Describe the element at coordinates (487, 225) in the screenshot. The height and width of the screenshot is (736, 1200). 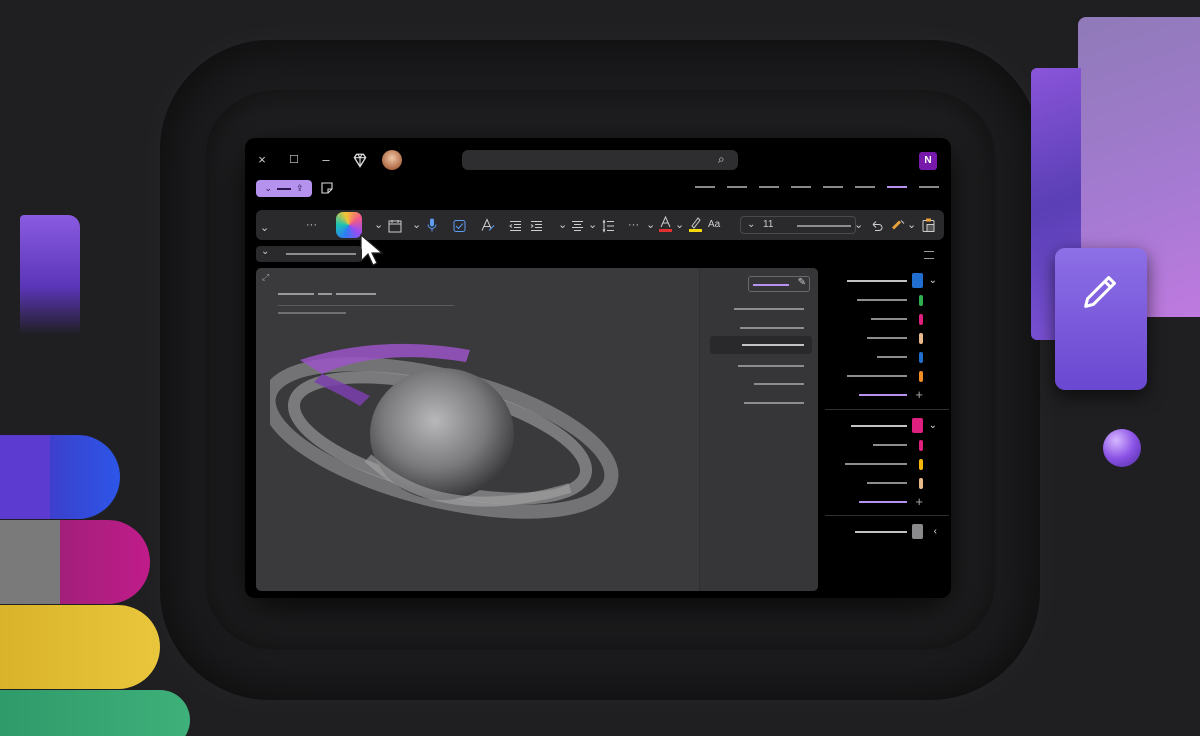
I see `format-text-icon` at that location.